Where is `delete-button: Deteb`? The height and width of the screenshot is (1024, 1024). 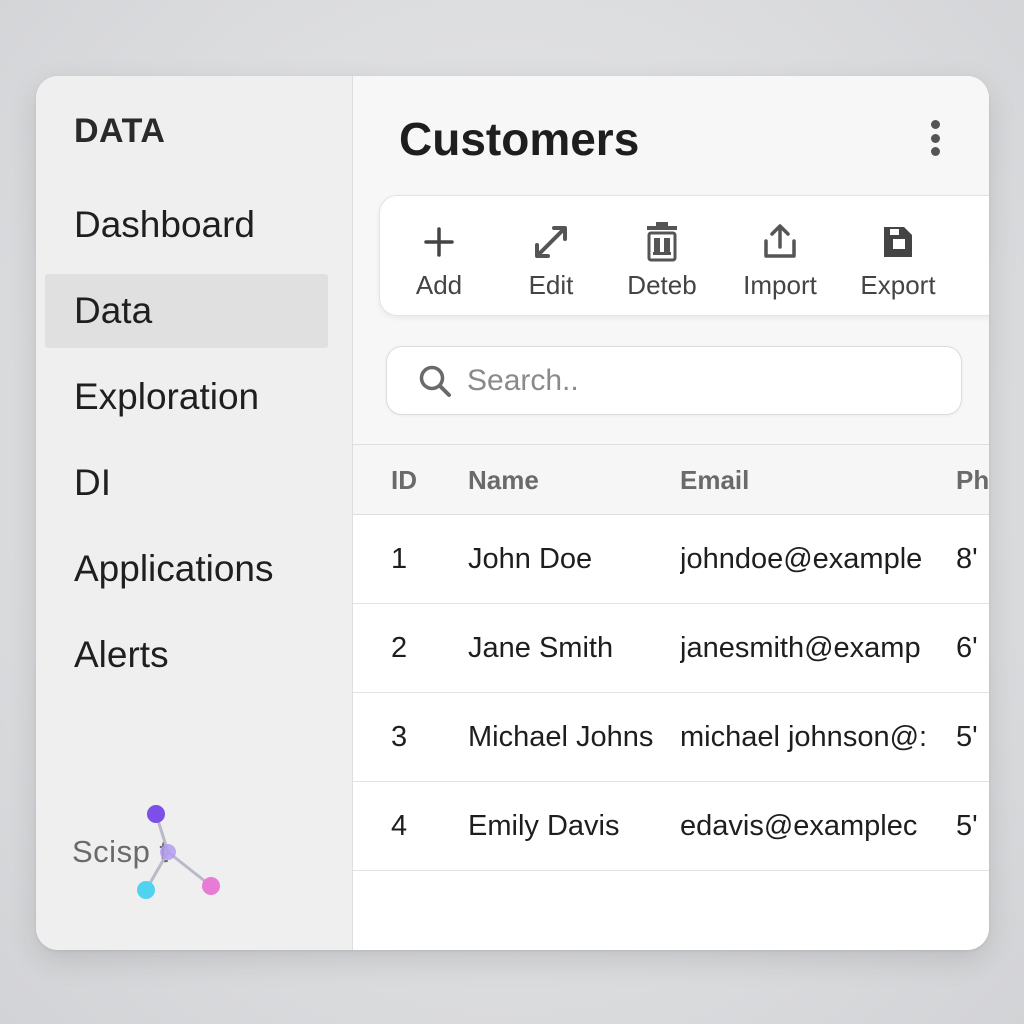 delete-button: Deteb is located at coordinates (662, 256).